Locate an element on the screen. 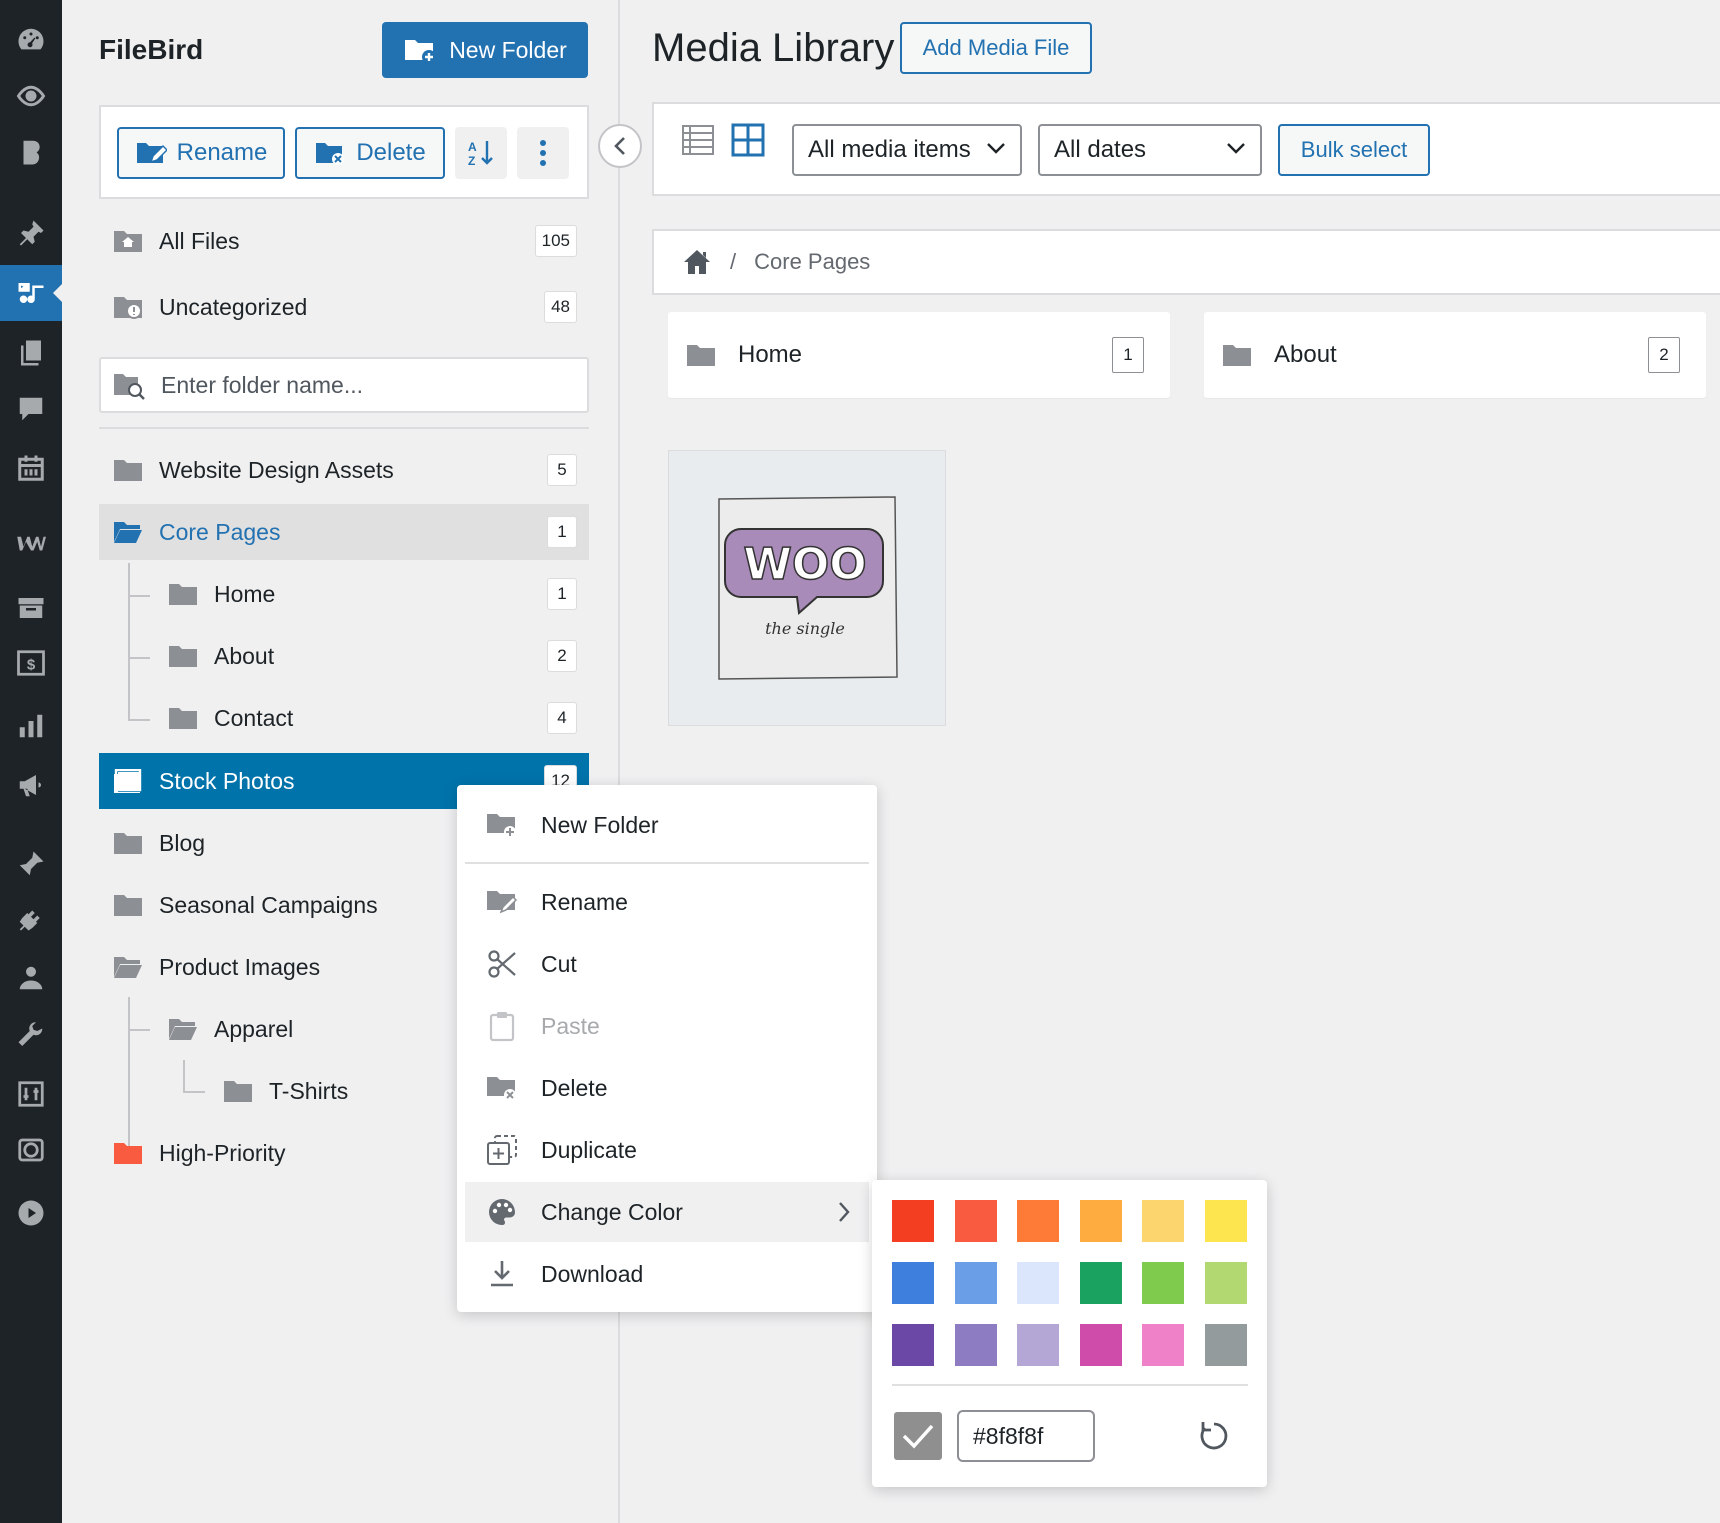 Image resolution: width=1720 pixels, height=1523 pixels. folder-plus-icon is located at coordinates (502, 825).